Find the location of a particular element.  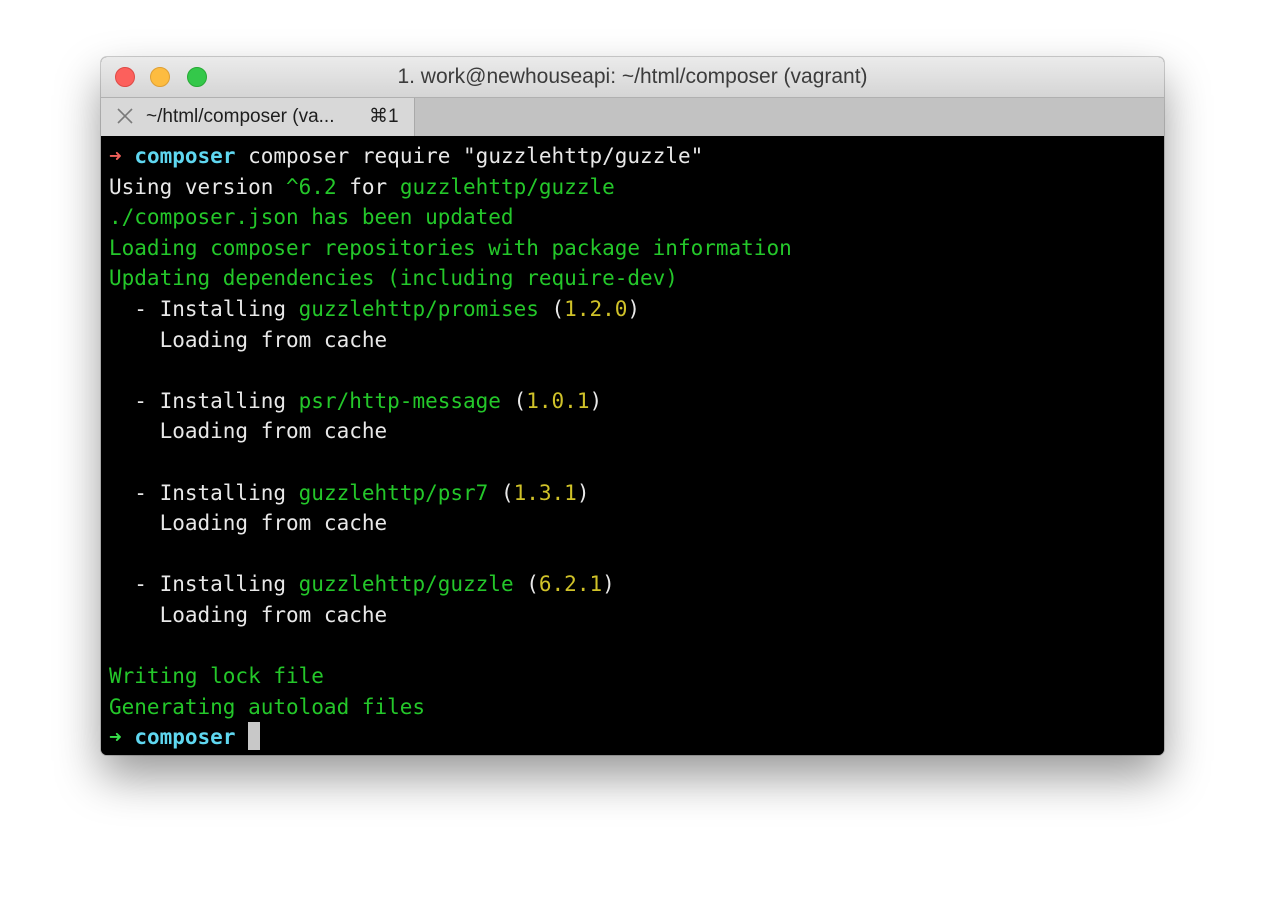

close-tab-icon is located at coordinates (125, 116).